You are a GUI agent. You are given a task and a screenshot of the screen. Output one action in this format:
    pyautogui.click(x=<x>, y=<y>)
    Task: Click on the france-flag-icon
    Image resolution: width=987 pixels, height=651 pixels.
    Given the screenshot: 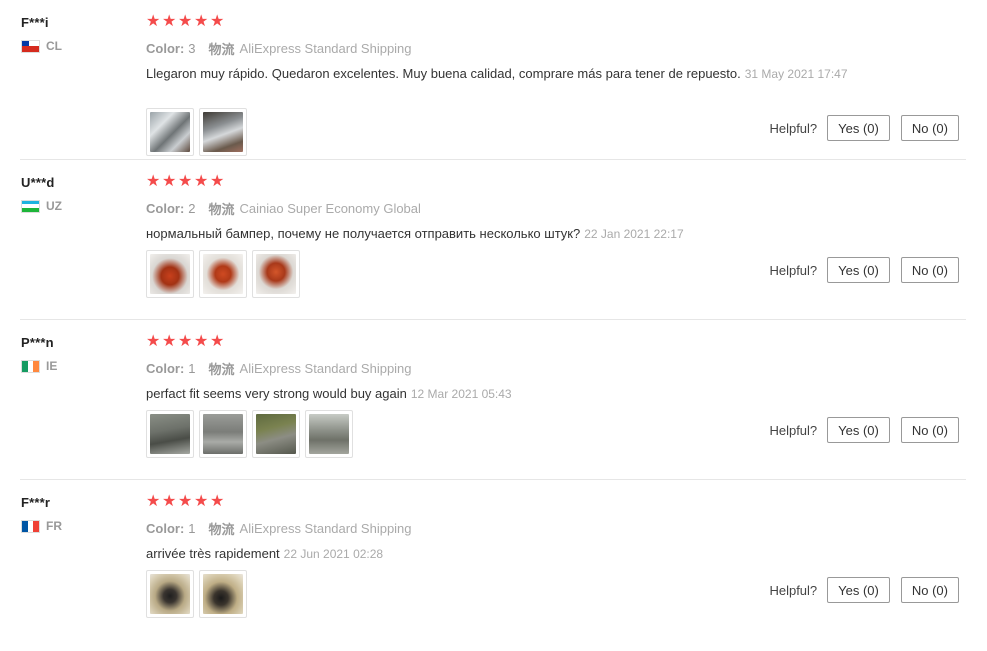 What is the action you would take?
    pyautogui.click(x=30, y=526)
    